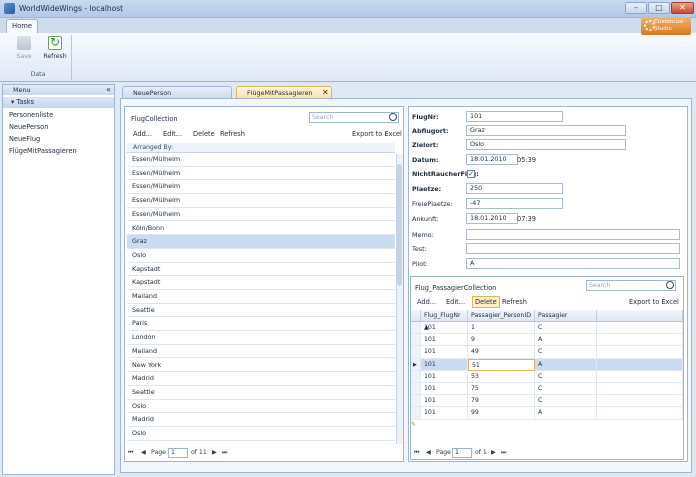  I want to click on search-icon, so click(393, 117).